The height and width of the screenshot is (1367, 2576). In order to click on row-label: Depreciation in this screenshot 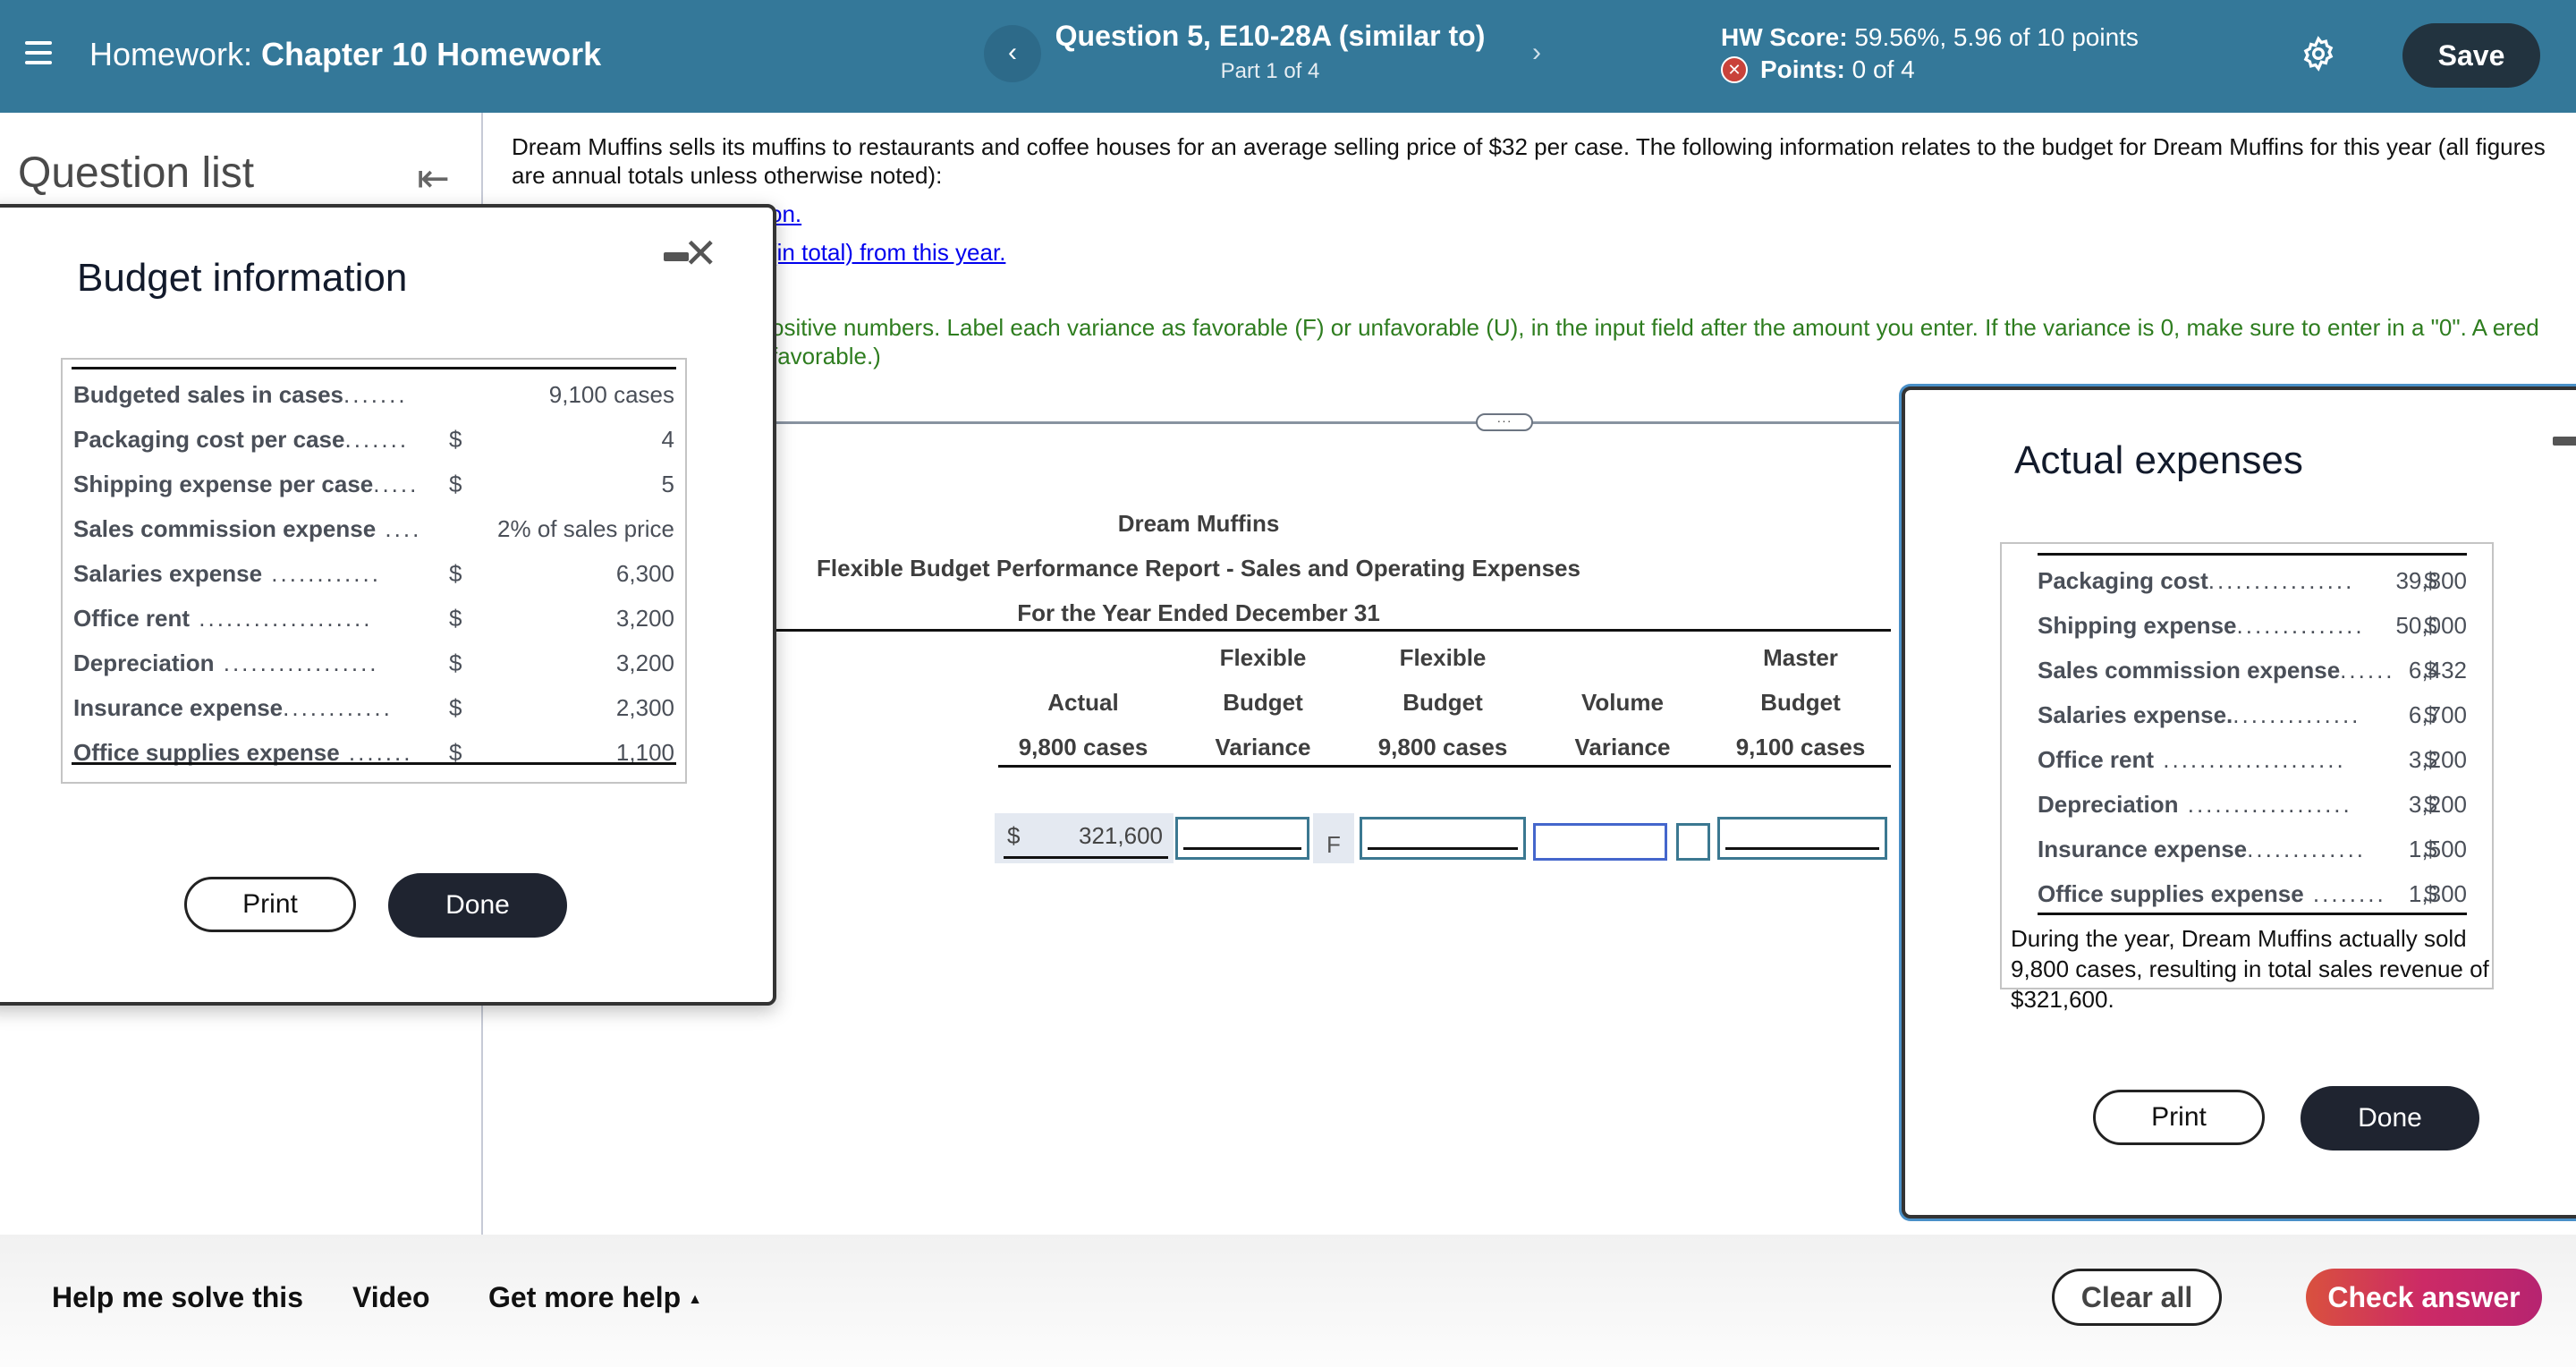, I will do `click(2108, 804)`.